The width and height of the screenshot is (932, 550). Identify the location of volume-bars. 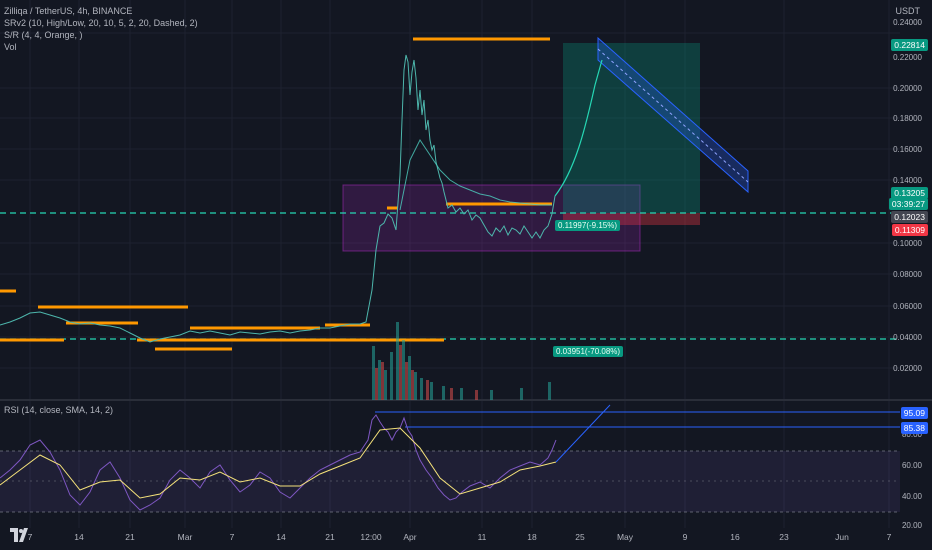
(461, 361).